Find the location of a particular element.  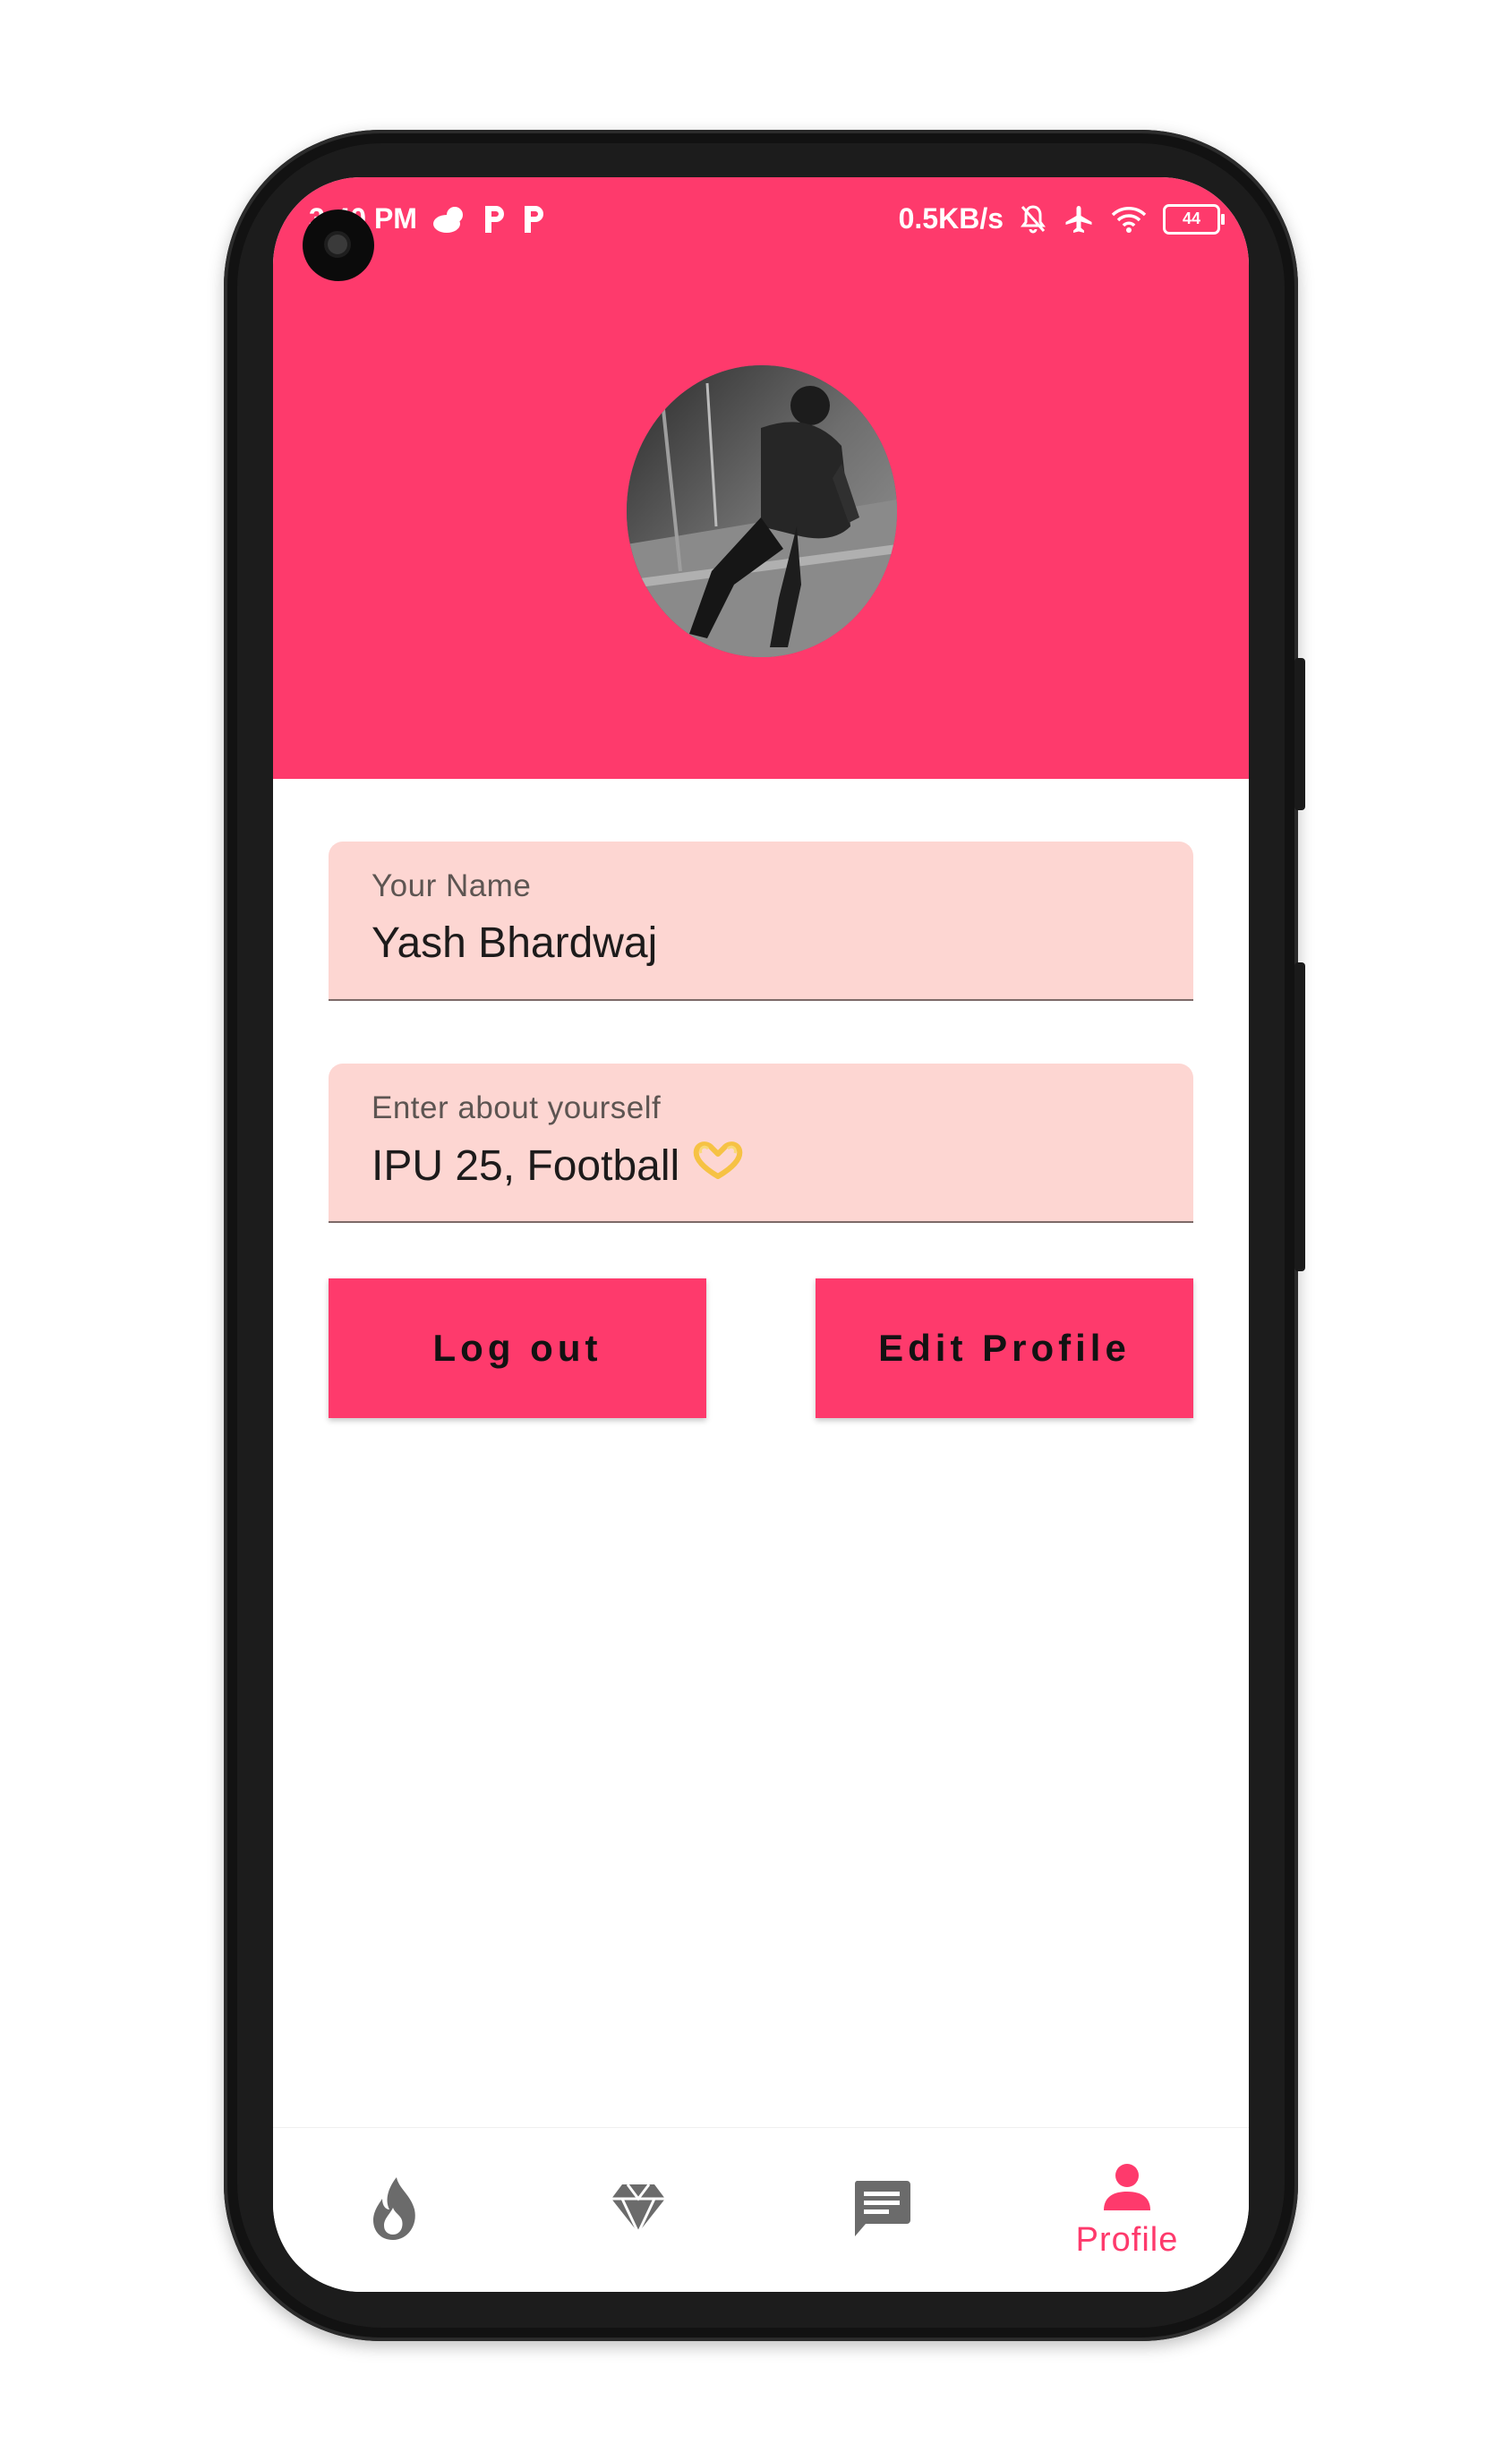

chat-icon is located at coordinates (881, 2210).